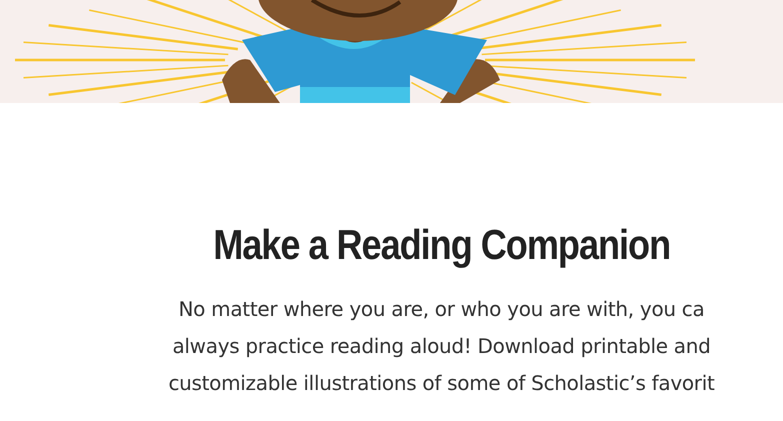  What do you see at coordinates (441, 245) in the screenshot?
I see `page-heading: Make a Reading Companion` at bounding box center [441, 245].